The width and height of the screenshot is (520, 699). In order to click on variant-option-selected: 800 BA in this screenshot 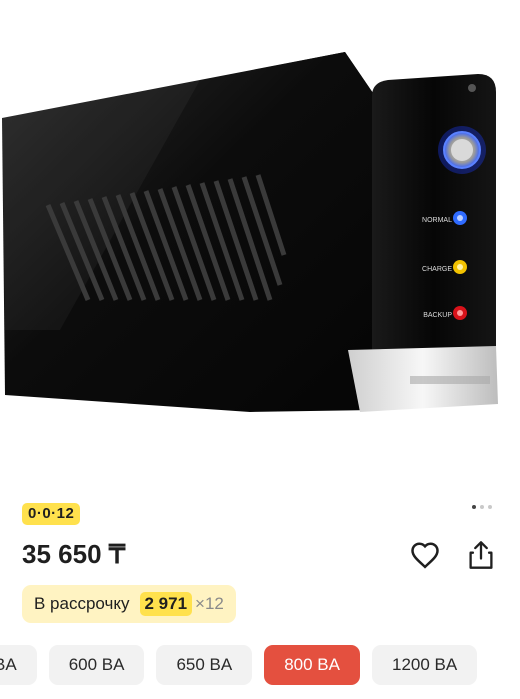, I will do `click(312, 665)`.